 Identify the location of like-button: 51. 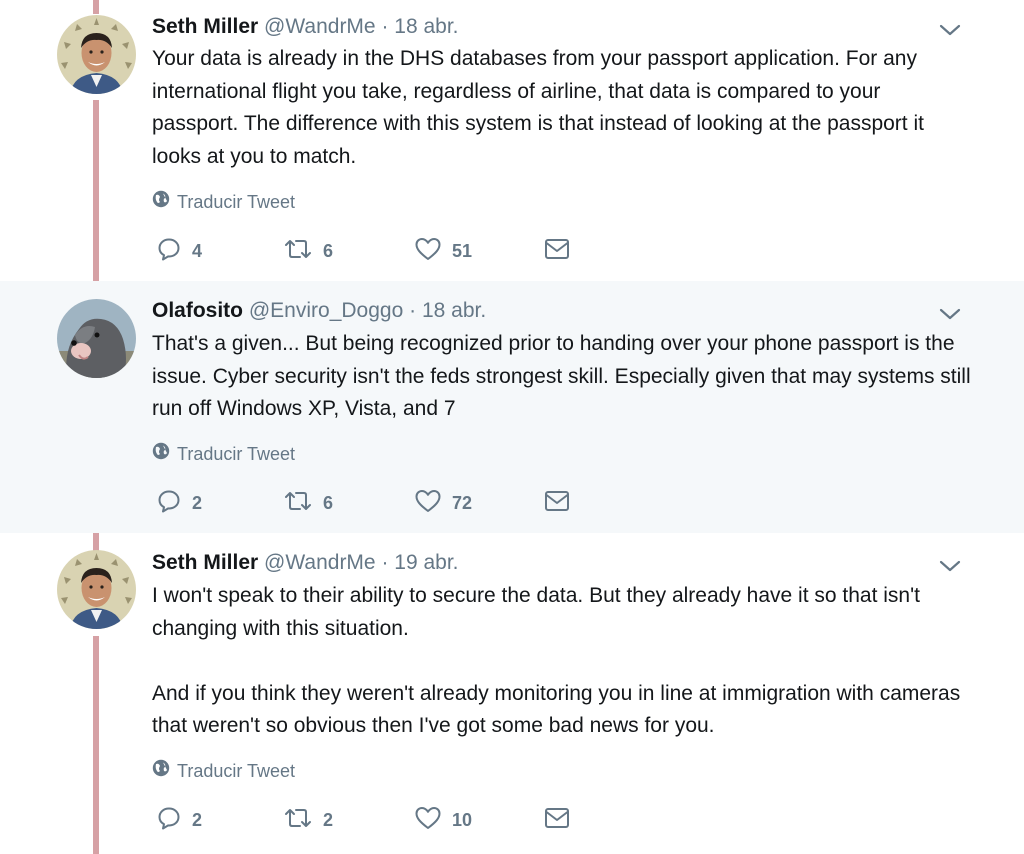
(443, 251).